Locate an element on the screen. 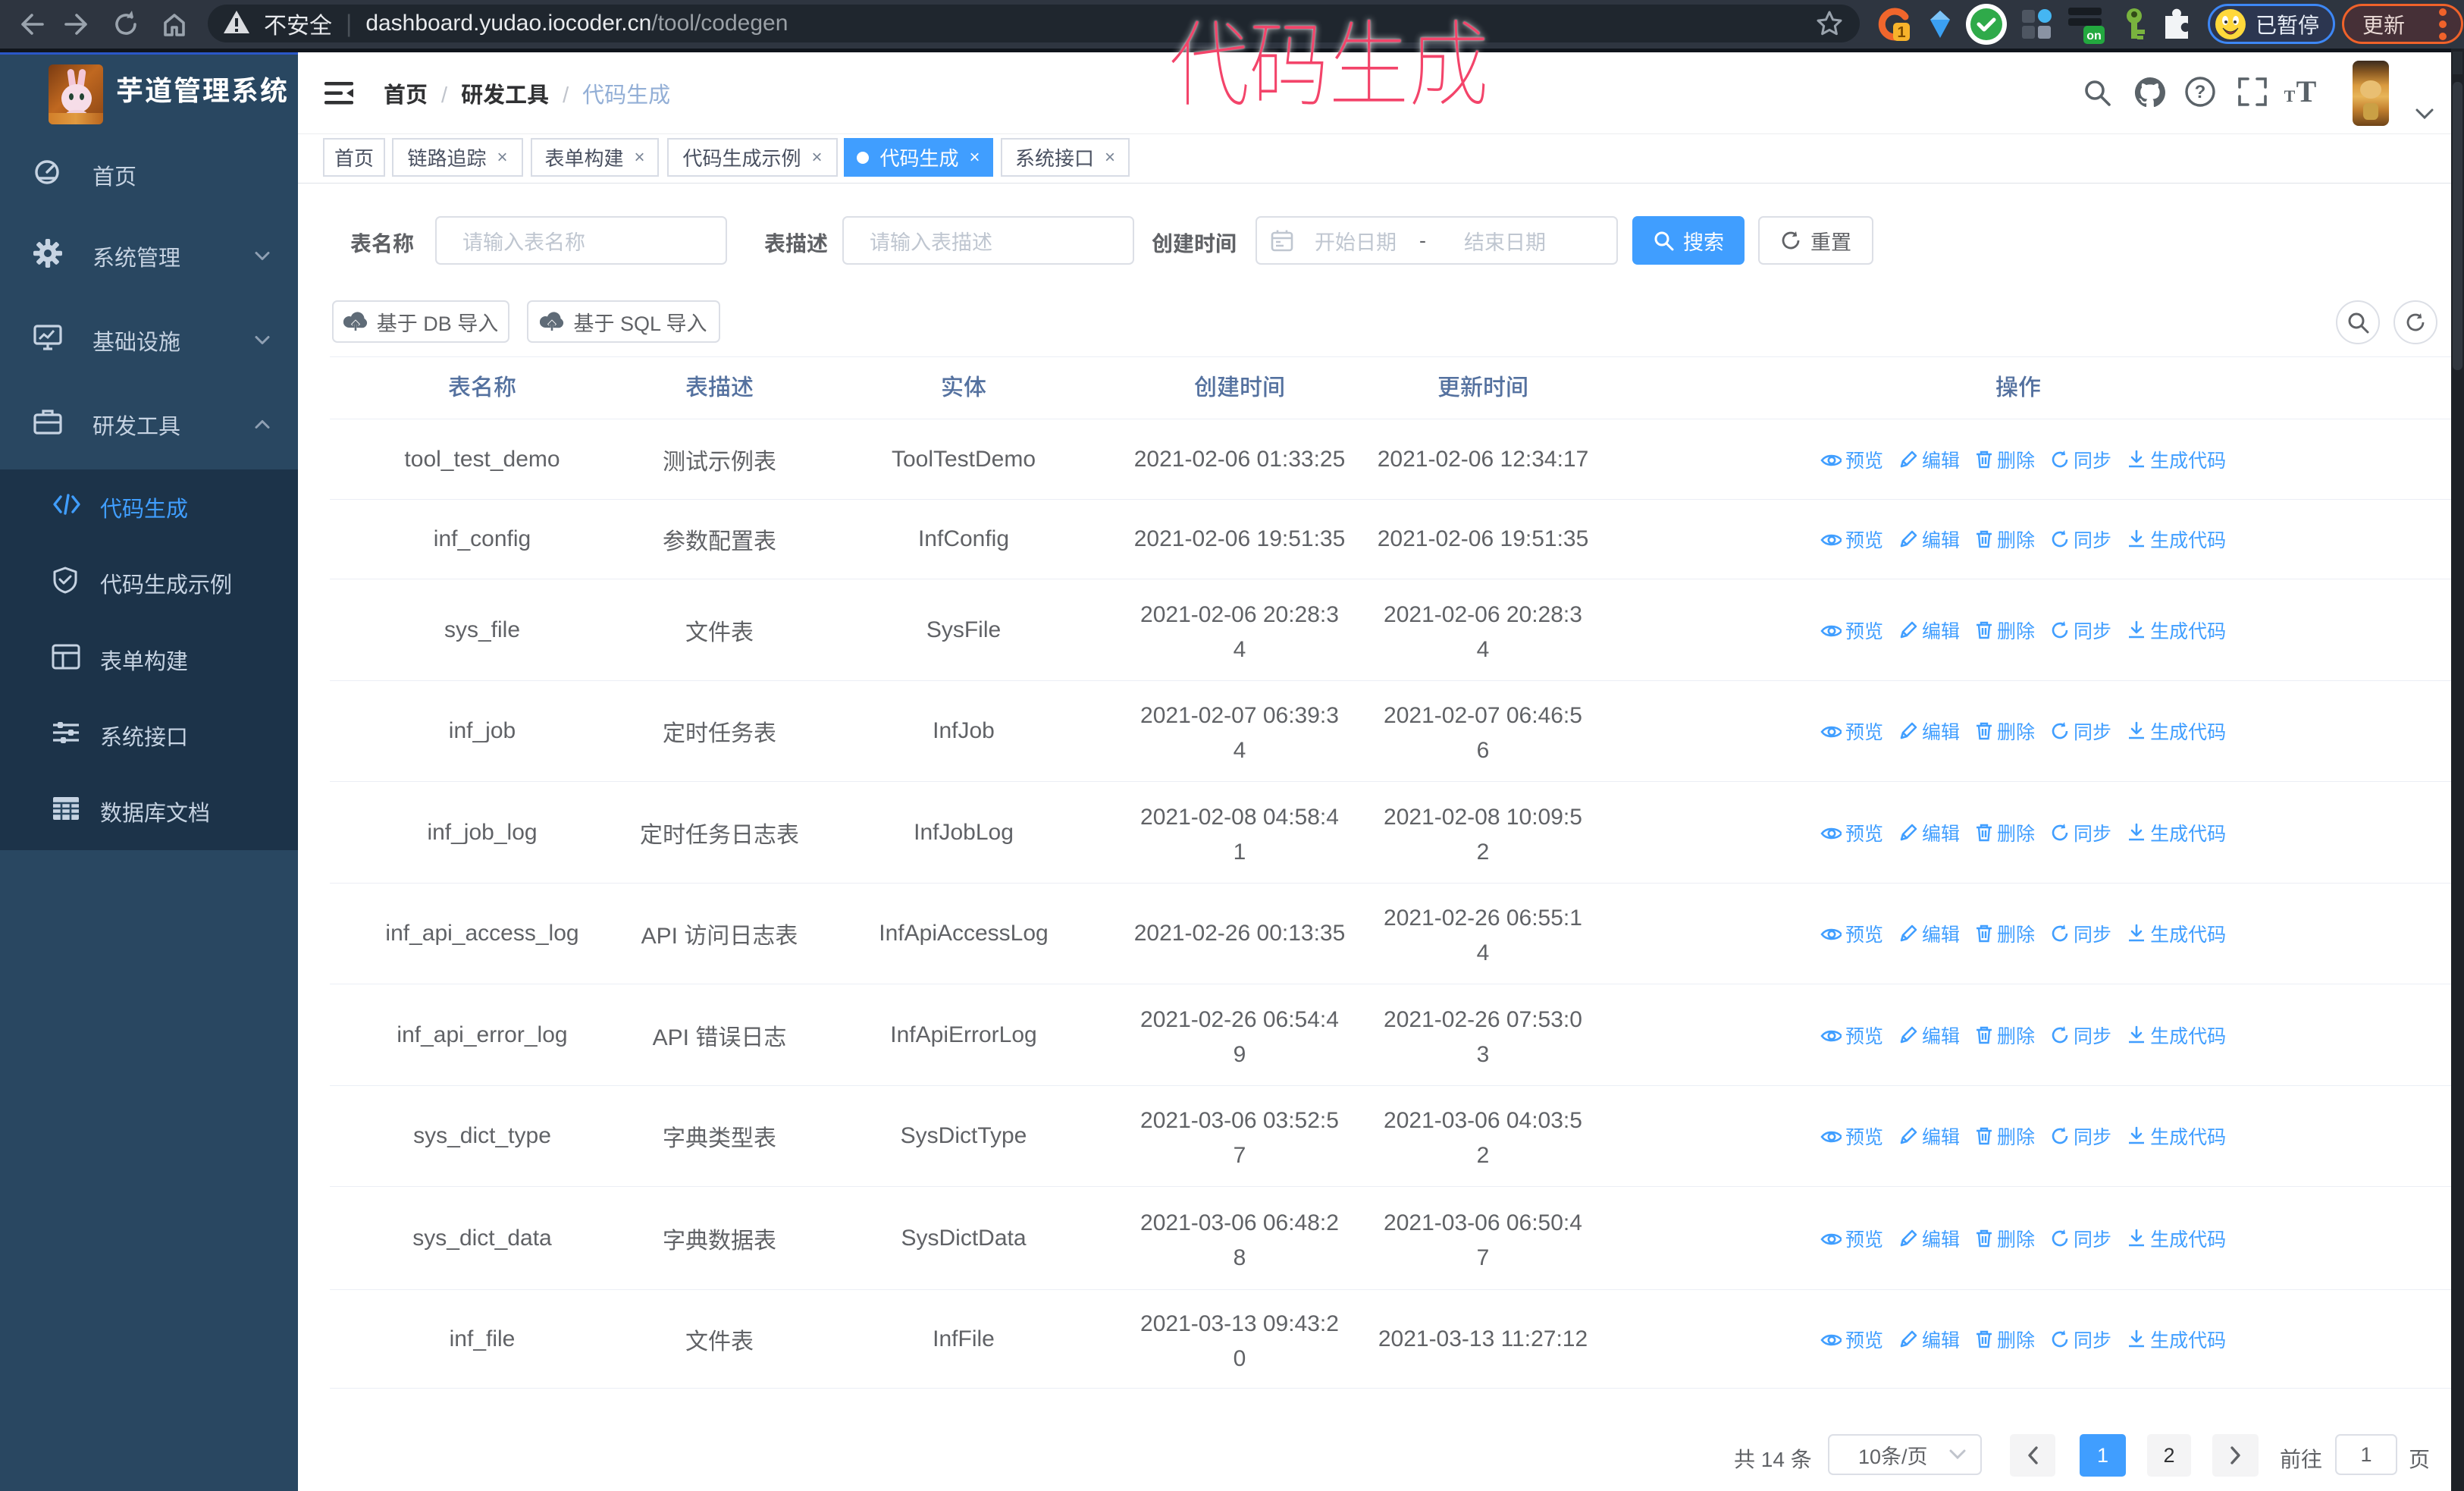 Image resolution: width=2464 pixels, height=1491 pixels. svg-text: on is located at coordinates (2094, 36).